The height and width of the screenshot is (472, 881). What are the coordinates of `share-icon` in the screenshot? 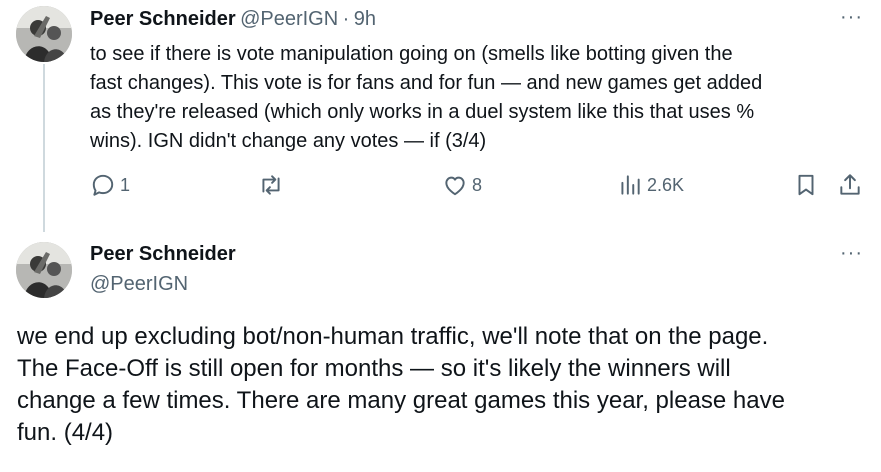 It's located at (850, 184).